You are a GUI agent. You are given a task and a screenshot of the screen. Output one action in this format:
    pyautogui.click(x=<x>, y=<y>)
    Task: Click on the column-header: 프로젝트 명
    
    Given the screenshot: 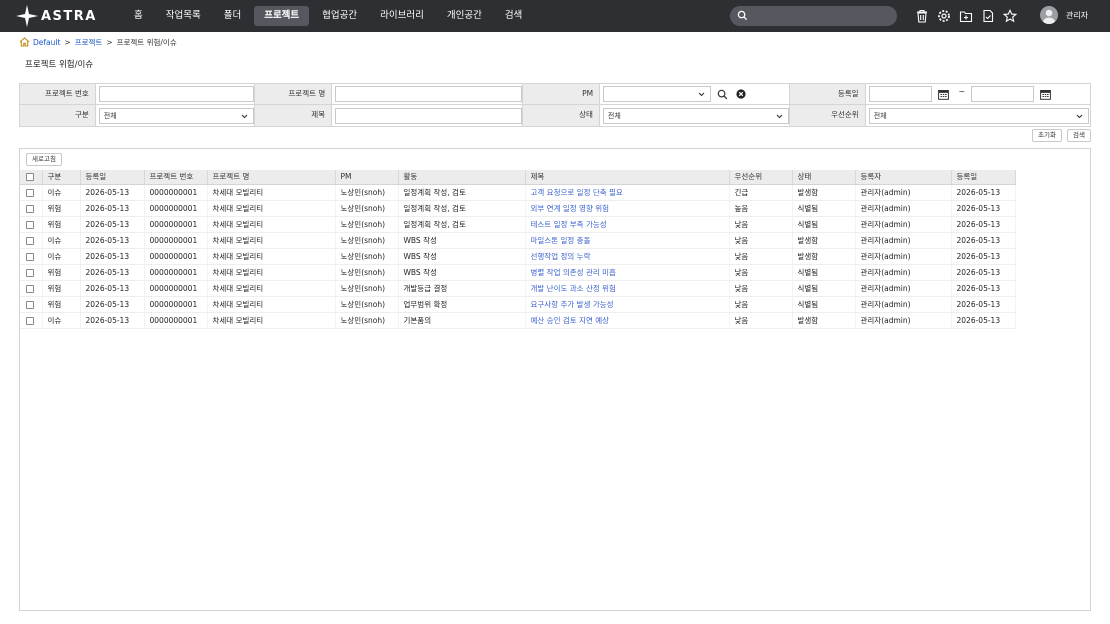 What is the action you would take?
    pyautogui.click(x=271, y=177)
    